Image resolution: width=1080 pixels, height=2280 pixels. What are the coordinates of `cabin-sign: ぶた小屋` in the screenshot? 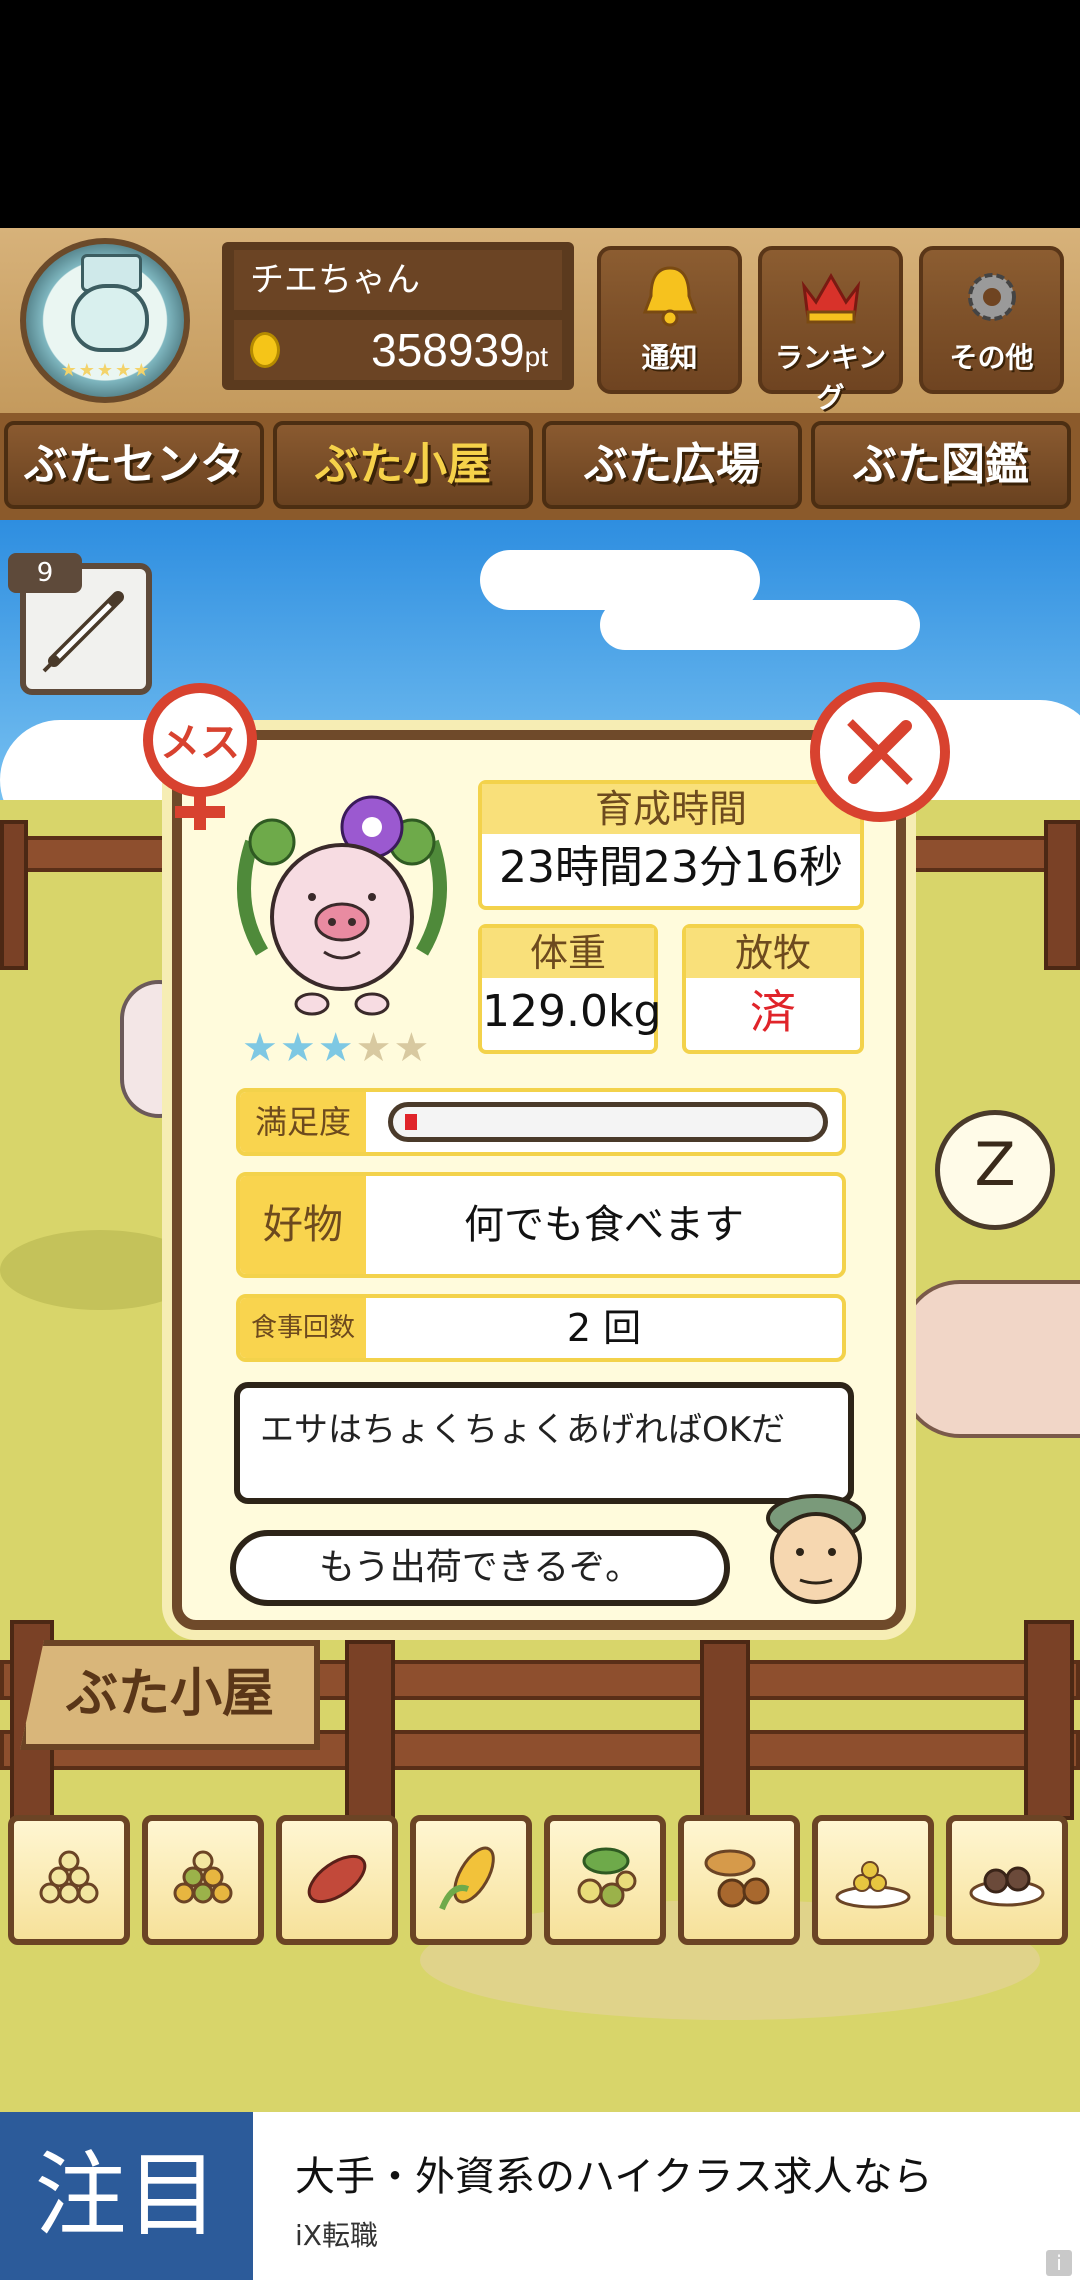 It's located at (170, 1695).